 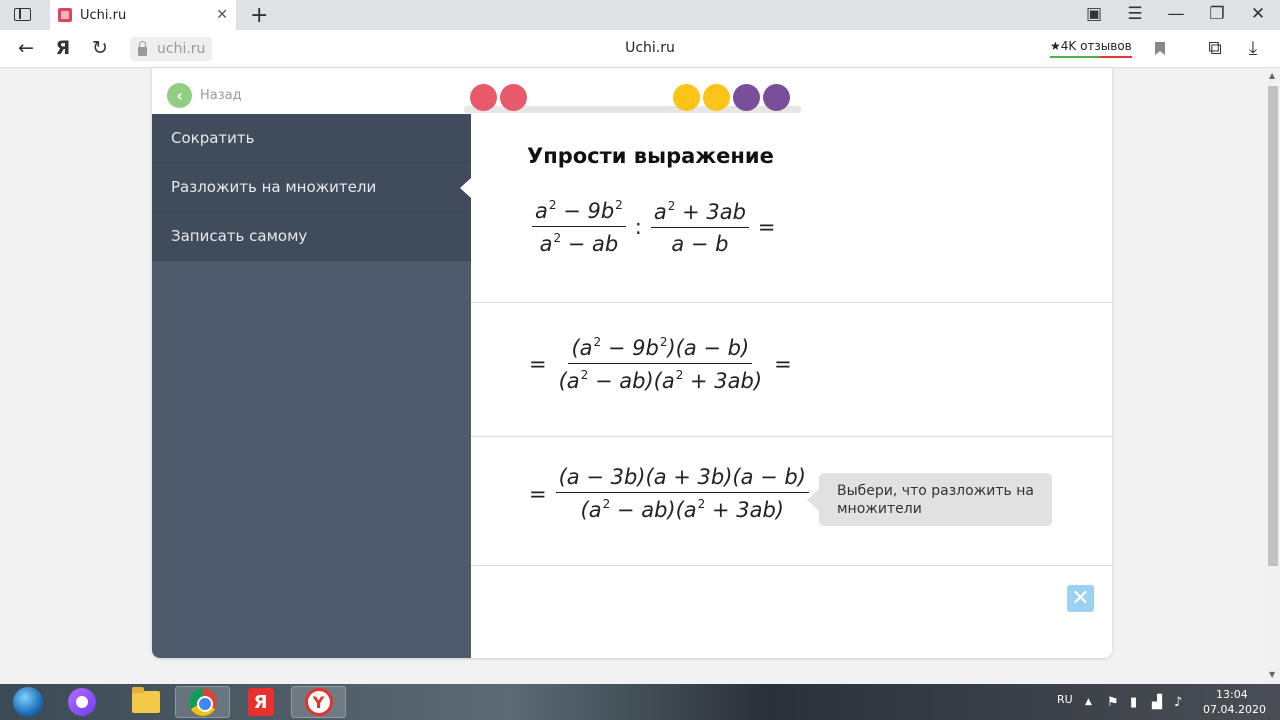 I want to click on windows-logo-icon, so click(x=27, y=702).